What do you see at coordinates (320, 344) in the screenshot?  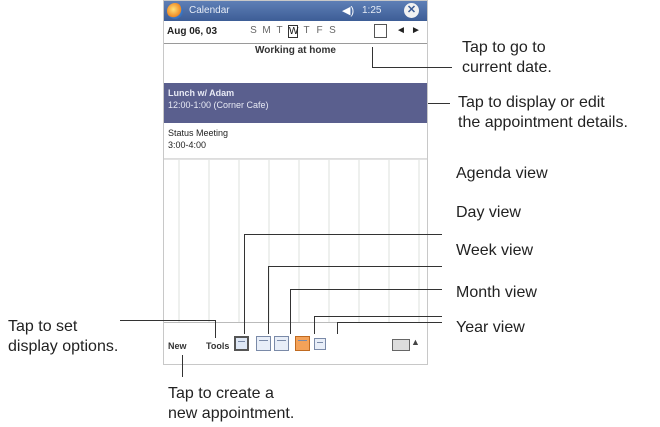 I see `year-view-icon` at bounding box center [320, 344].